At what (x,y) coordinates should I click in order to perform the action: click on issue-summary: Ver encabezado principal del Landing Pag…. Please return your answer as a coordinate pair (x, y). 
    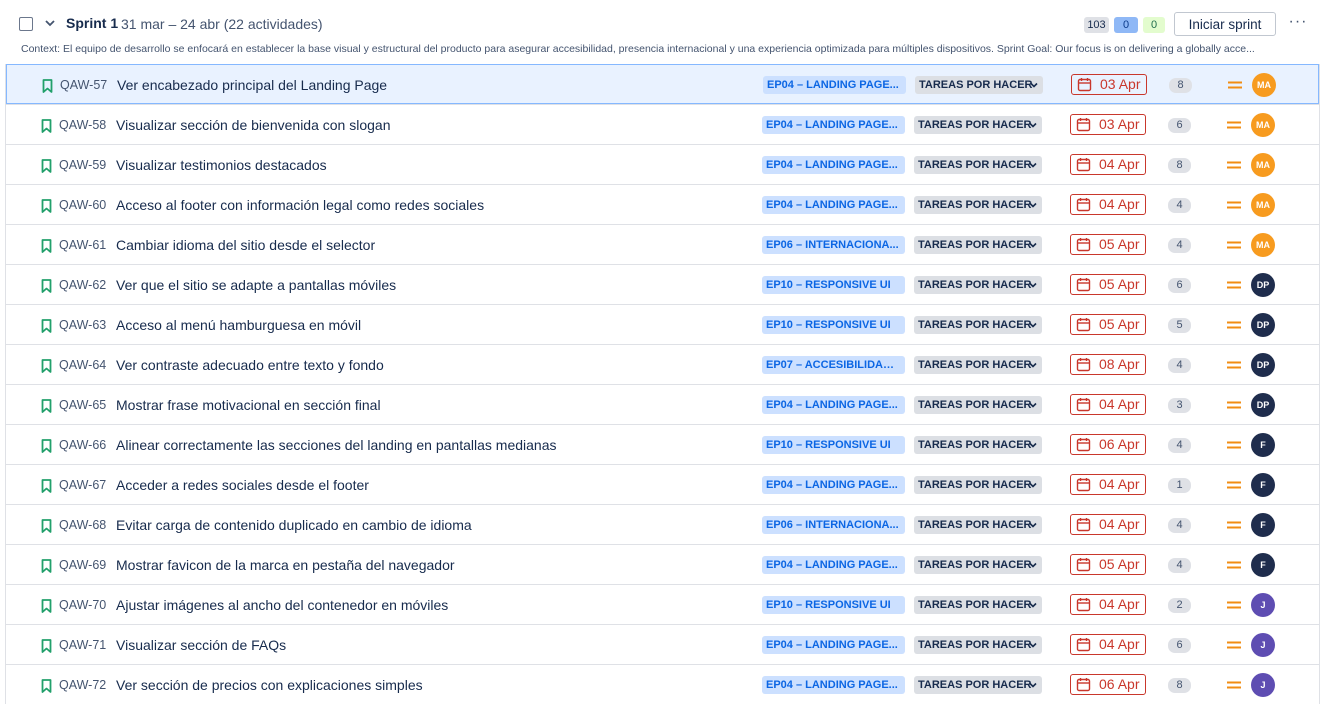
    Looking at the image, I should click on (252, 85).